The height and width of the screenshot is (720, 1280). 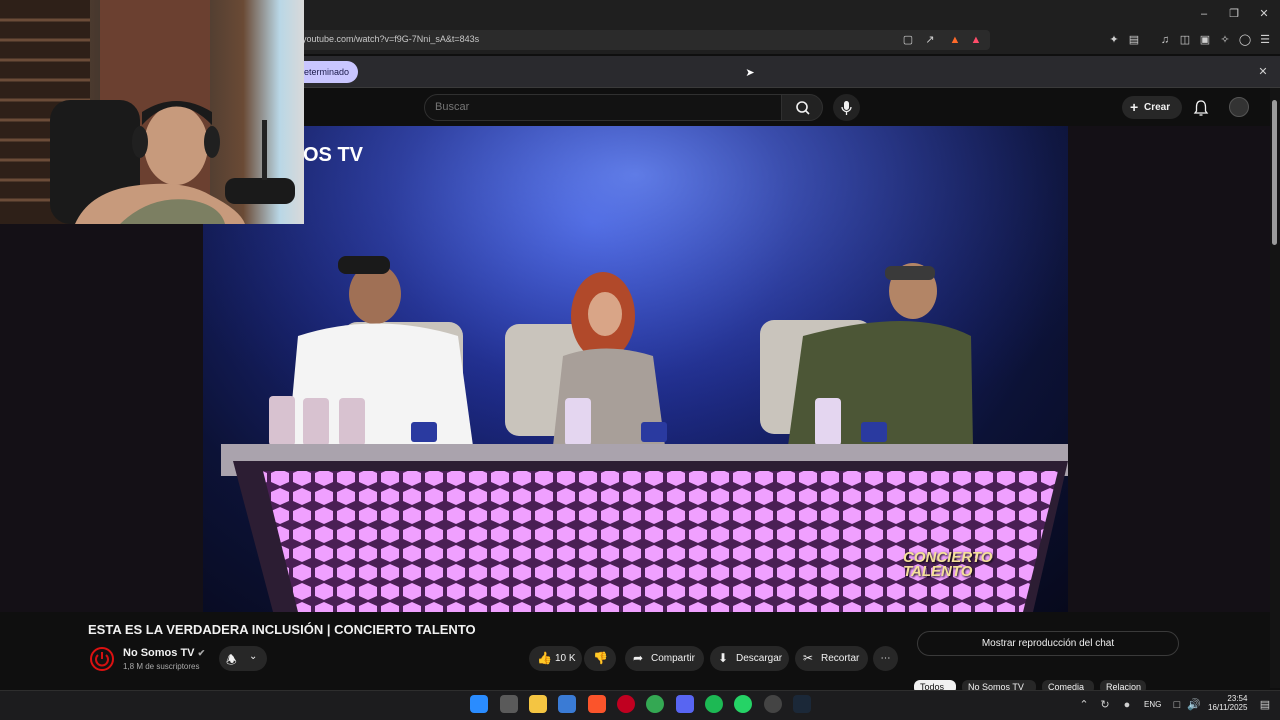 What do you see at coordinates (1204, 14) in the screenshot?
I see `minimize-icon: –` at bounding box center [1204, 14].